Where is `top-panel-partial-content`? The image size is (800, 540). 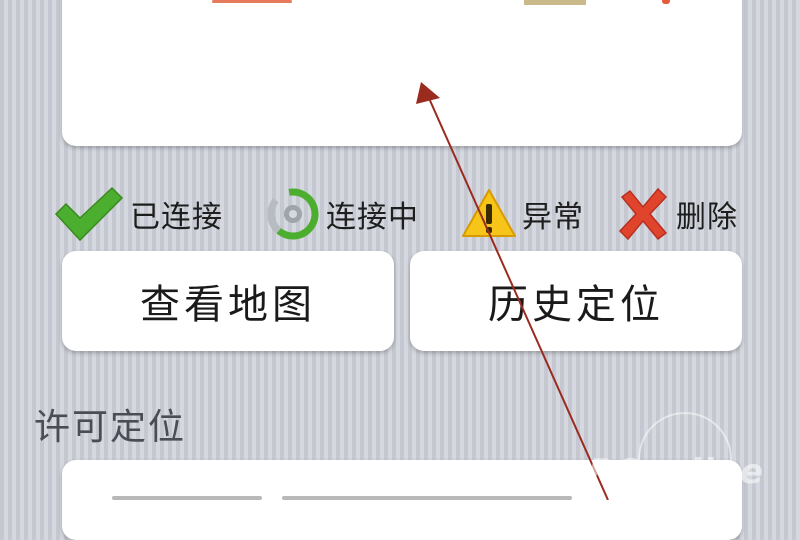
top-panel-partial-content is located at coordinates (252, 1).